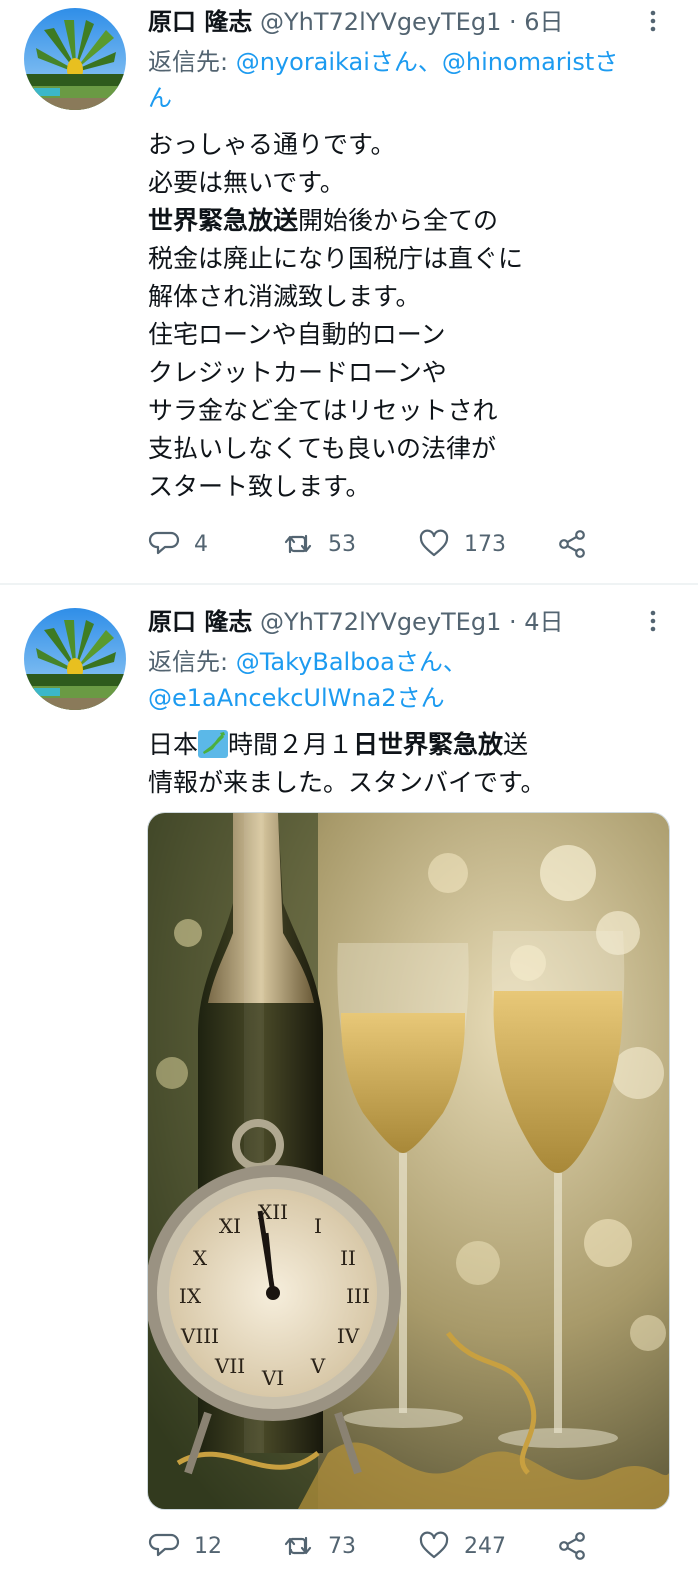 The width and height of the screenshot is (698, 1583). Describe the element at coordinates (342, 544) in the screenshot. I see `retweet-count: 53` at that location.